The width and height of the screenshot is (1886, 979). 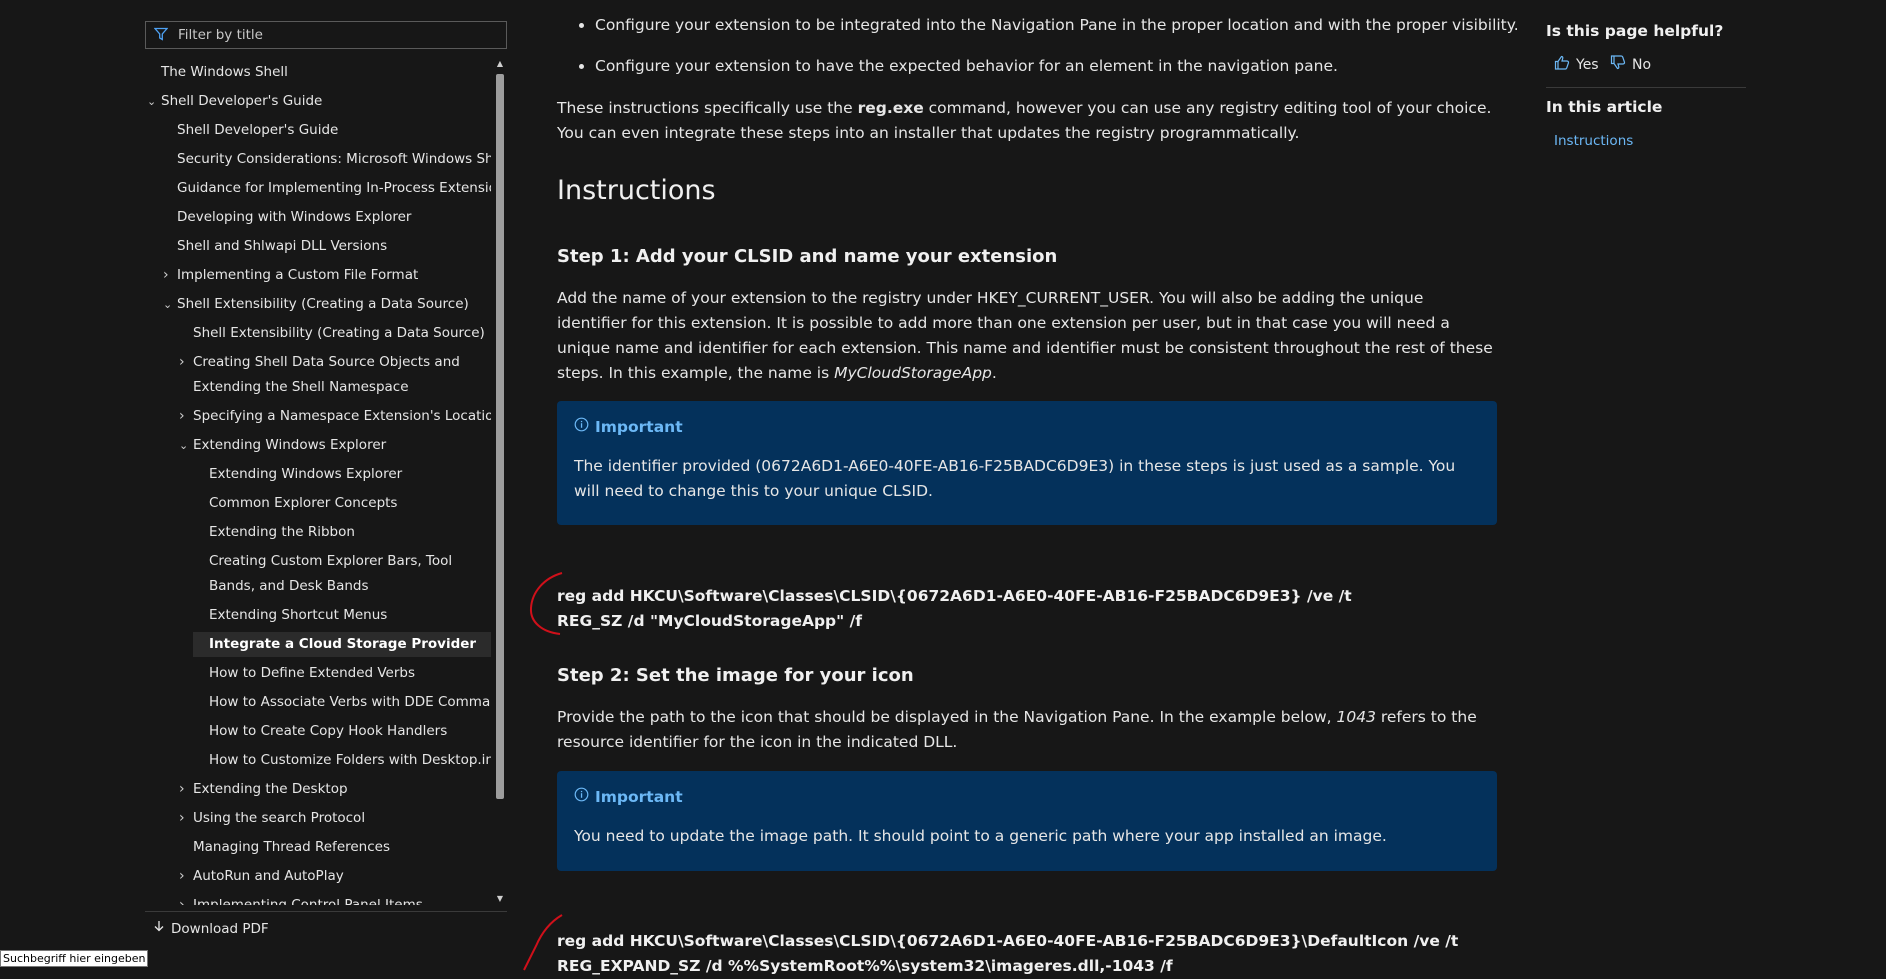 What do you see at coordinates (282, 532) in the screenshot?
I see `toc-item-label: Extending the Ribbon` at bounding box center [282, 532].